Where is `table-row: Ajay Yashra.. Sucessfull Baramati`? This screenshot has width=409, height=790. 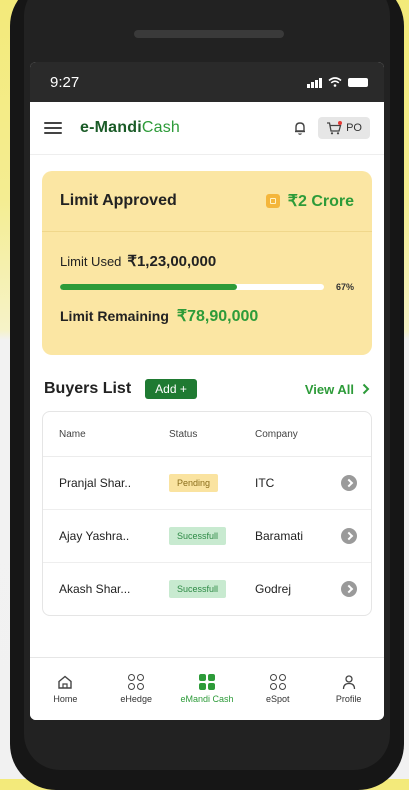
table-row: Ajay Yashra.. Sucessfull Baramati is located at coordinates (207, 536).